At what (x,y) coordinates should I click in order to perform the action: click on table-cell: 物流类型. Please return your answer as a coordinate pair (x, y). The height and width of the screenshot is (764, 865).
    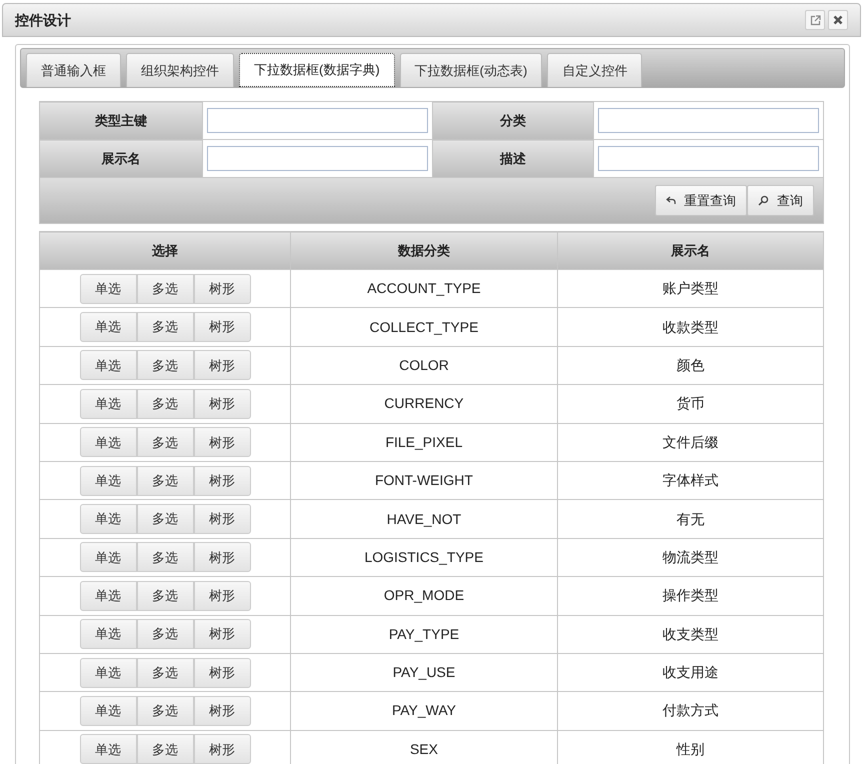
    Looking at the image, I should click on (690, 557).